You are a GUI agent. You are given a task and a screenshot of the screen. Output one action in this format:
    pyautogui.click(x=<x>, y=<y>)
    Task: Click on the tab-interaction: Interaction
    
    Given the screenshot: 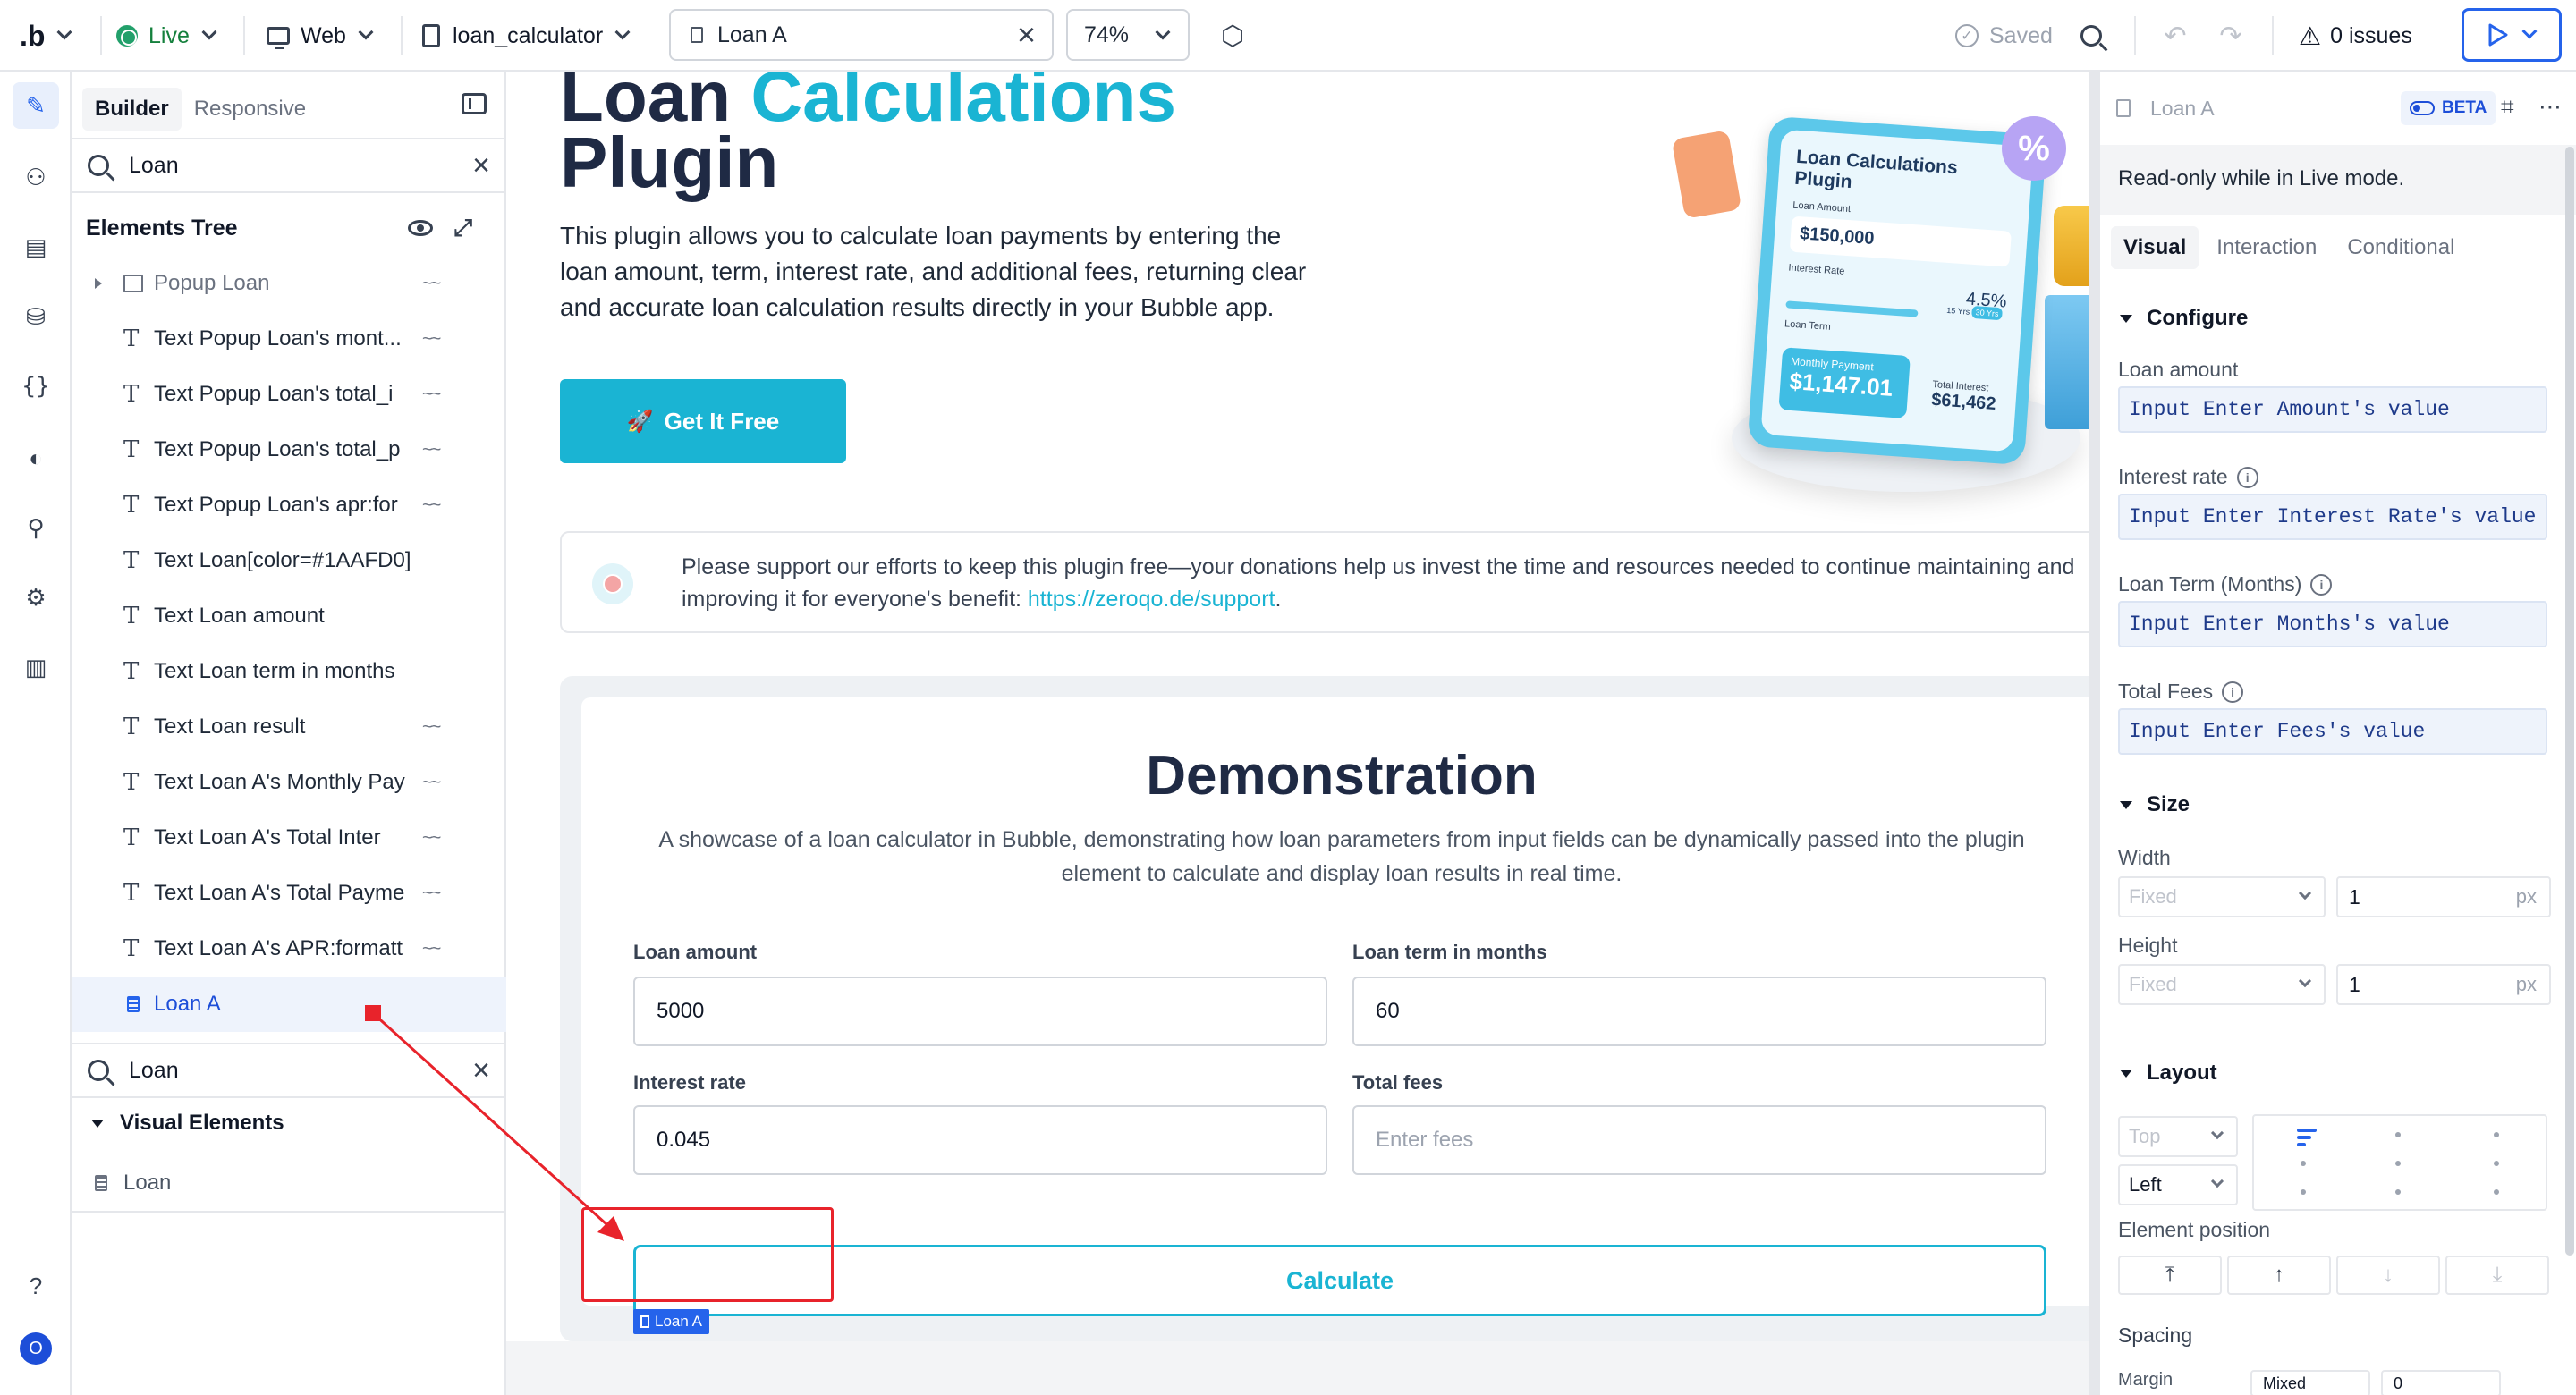 What is the action you would take?
    pyautogui.click(x=2266, y=247)
    